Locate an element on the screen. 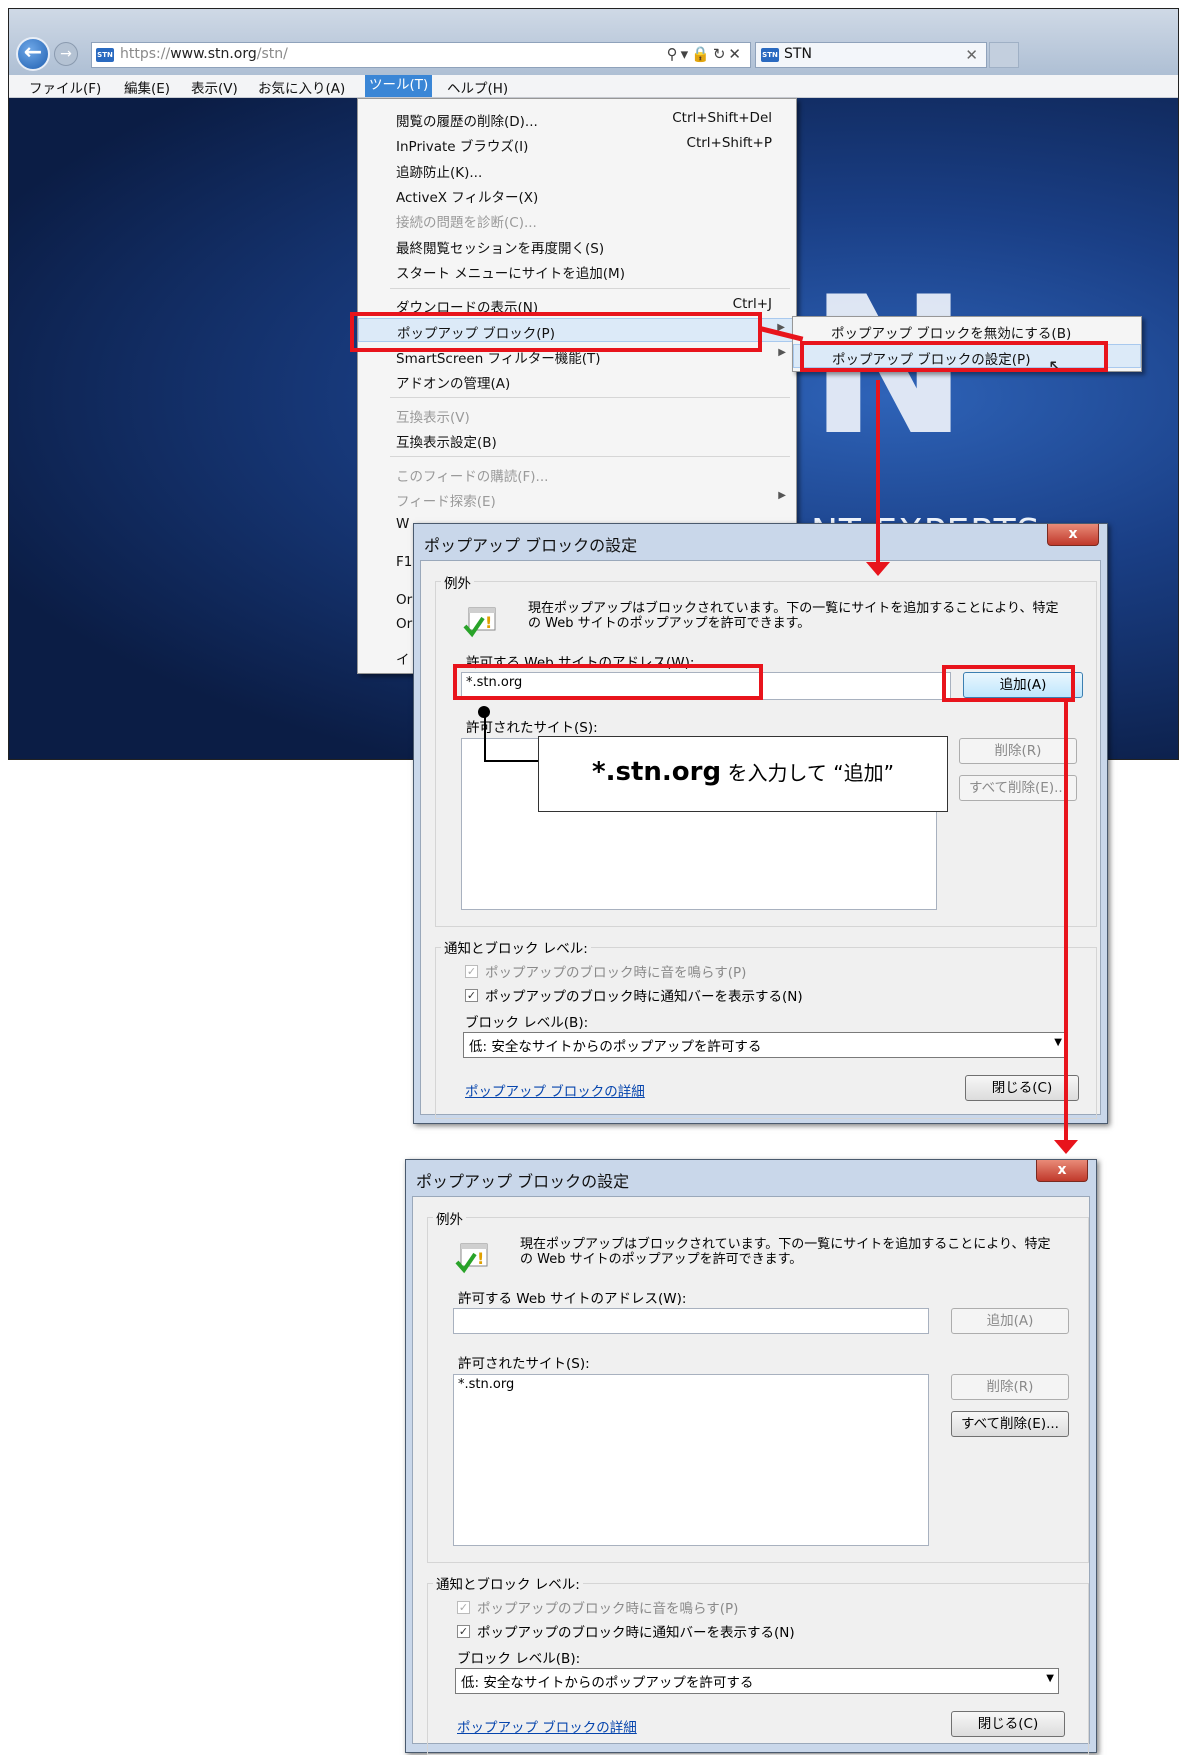  tools-menu-item: アドオンの管理(A) is located at coordinates (577, 381).